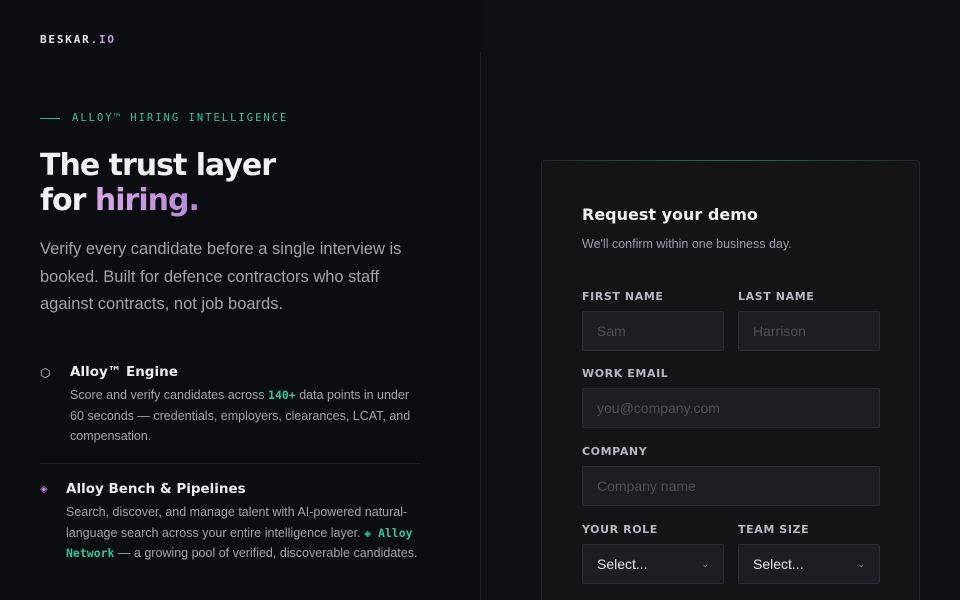 The height and width of the screenshot is (600, 960). Describe the element at coordinates (809, 564) in the screenshot. I see `team-size-select: Select... ⌄` at that location.